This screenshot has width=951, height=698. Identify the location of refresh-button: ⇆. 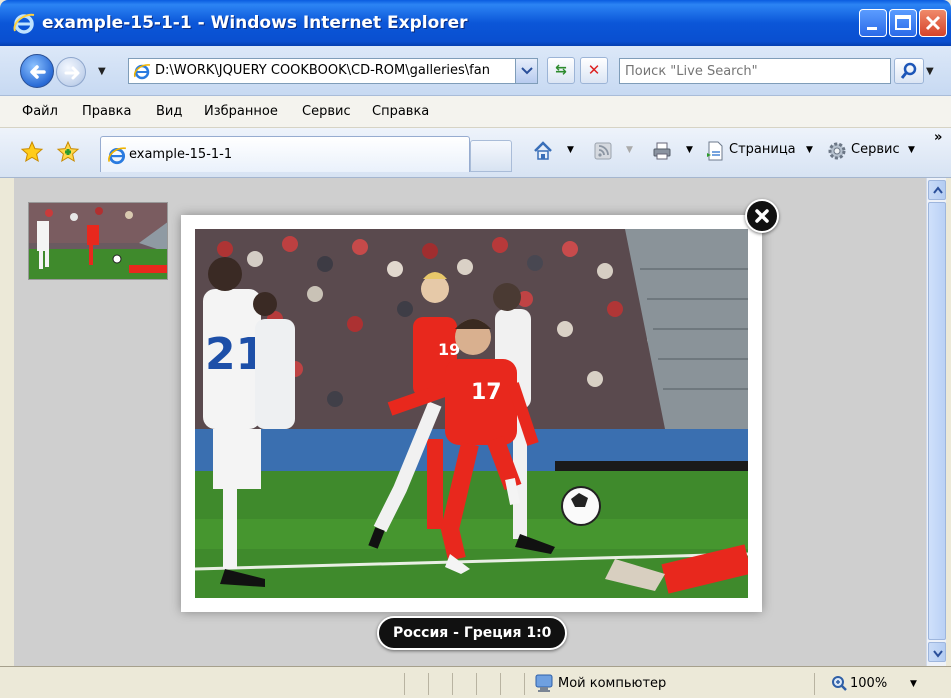
(561, 70).